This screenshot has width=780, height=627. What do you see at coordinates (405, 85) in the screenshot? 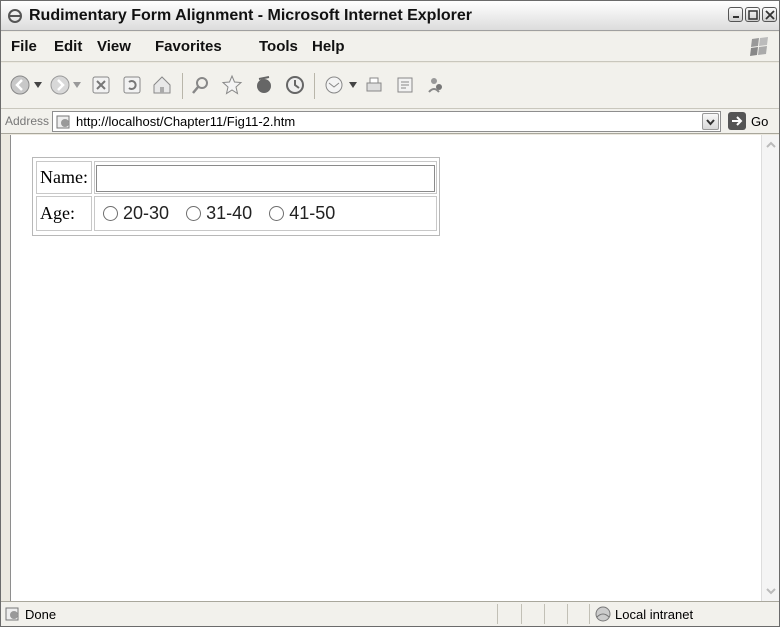
I see `edit-icon` at bounding box center [405, 85].